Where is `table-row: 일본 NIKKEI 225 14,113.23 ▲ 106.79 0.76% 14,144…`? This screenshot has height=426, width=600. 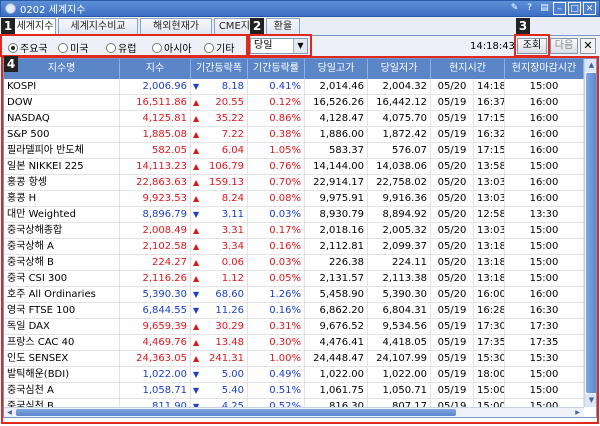
table-row: 일본 NIKKEI 225 14,113.23 ▲ 106.79 0.76% 14,144… is located at coordinates (294, 167).